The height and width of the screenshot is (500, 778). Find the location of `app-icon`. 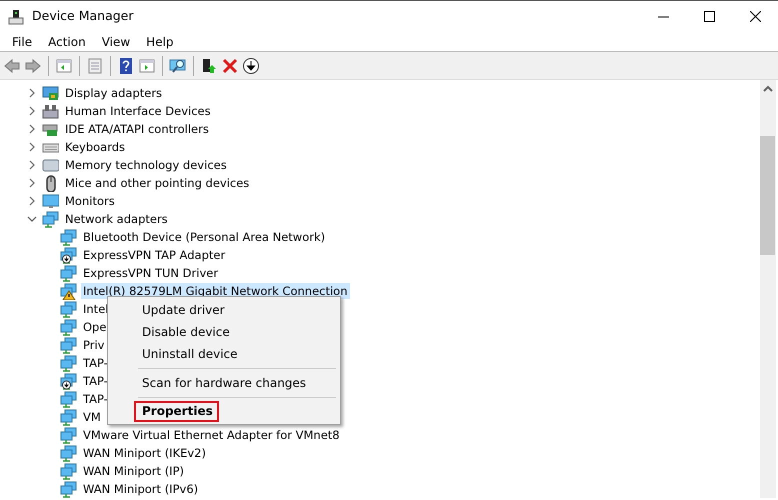

app-icon is located at coordinates (16, 16).